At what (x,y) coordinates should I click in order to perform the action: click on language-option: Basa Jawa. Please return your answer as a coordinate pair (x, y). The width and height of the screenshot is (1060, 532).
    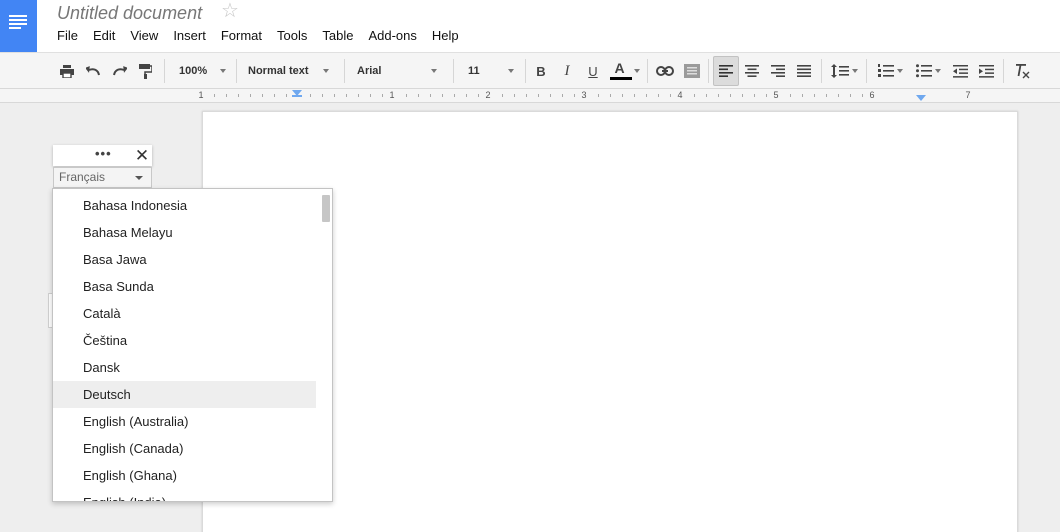
    Looking at the image, I should click on (184, 259).